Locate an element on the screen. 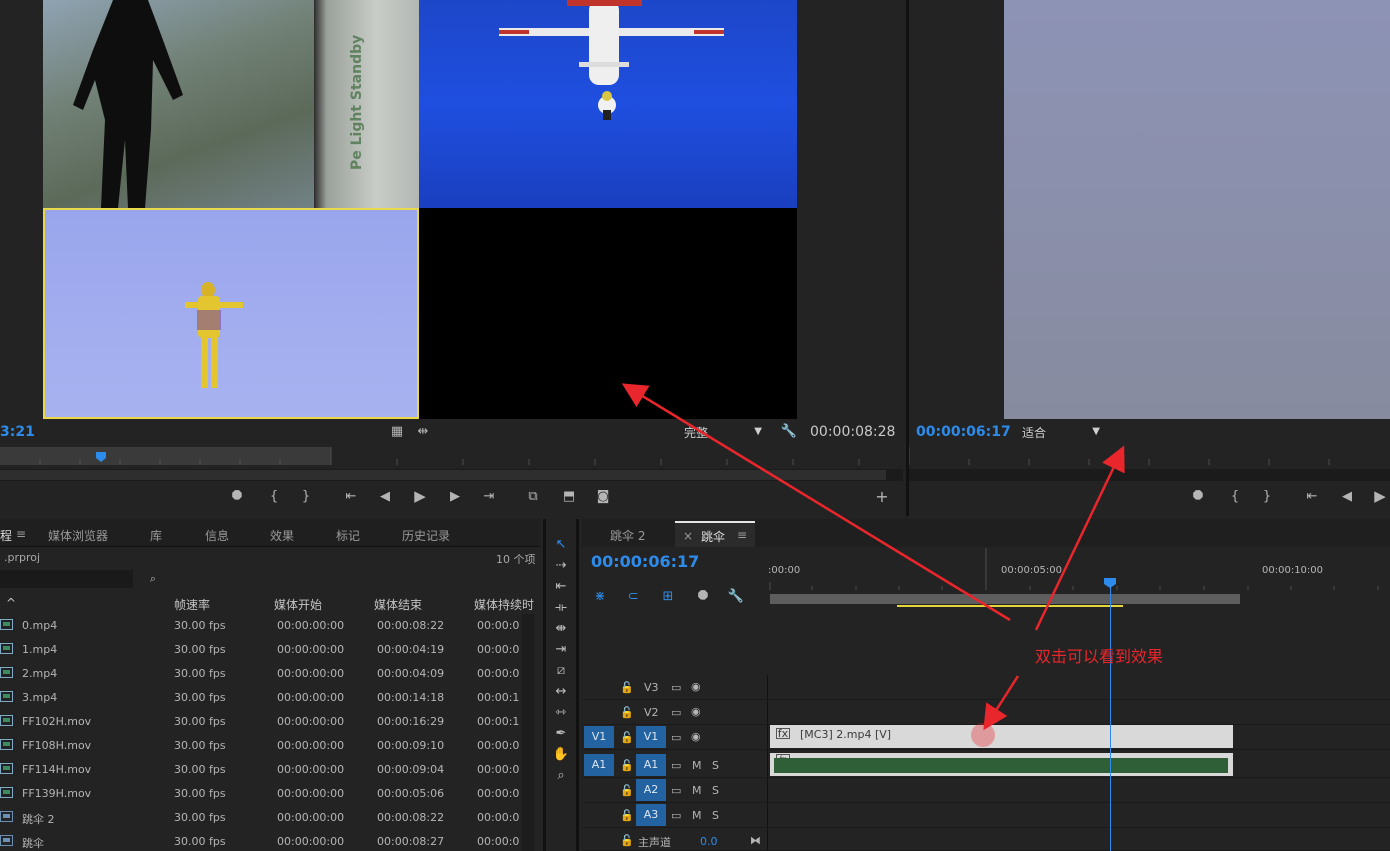 Image resolution: width=1390 pixels, height=851 pixels. source-current-timecode: 3:21 is located at coordinates (17, 432).